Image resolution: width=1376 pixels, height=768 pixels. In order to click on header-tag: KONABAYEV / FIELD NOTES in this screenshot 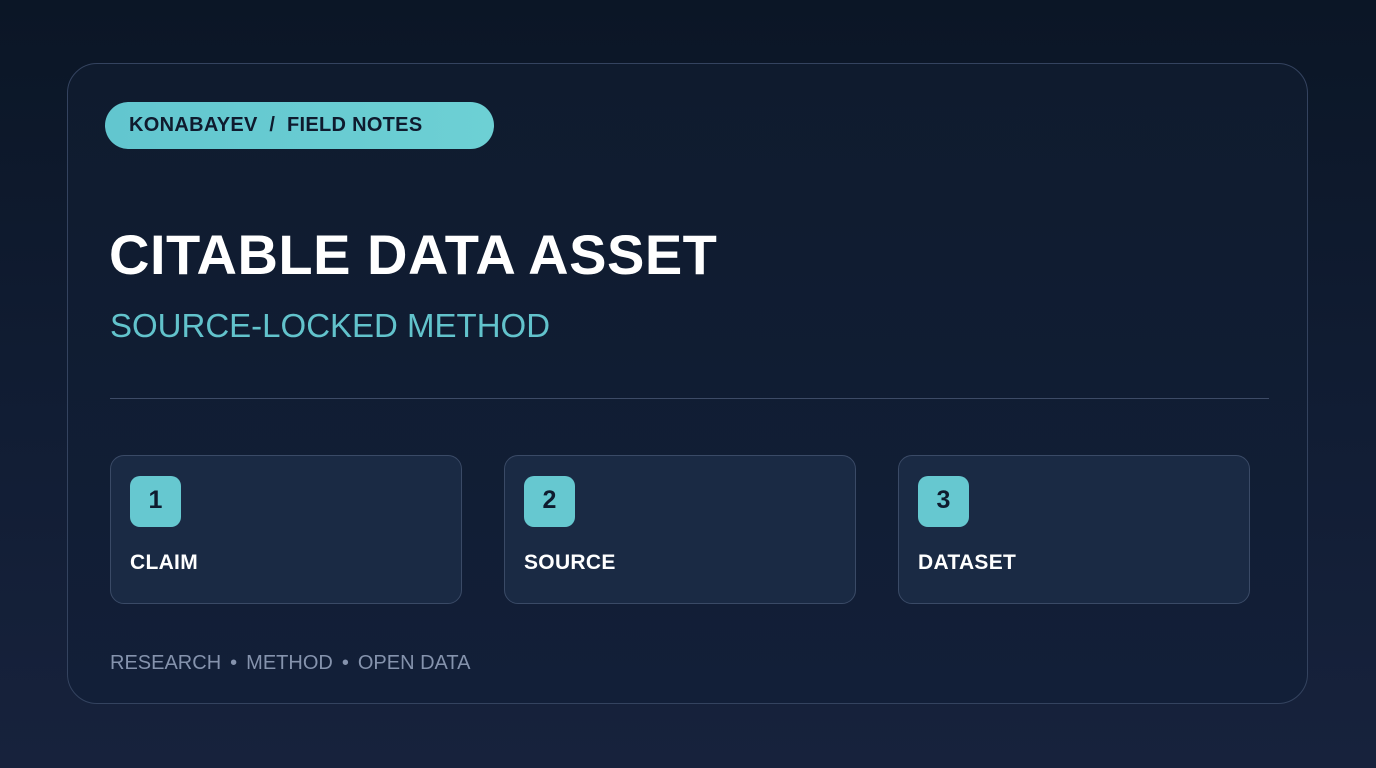, I will do `click(299, 125)`.